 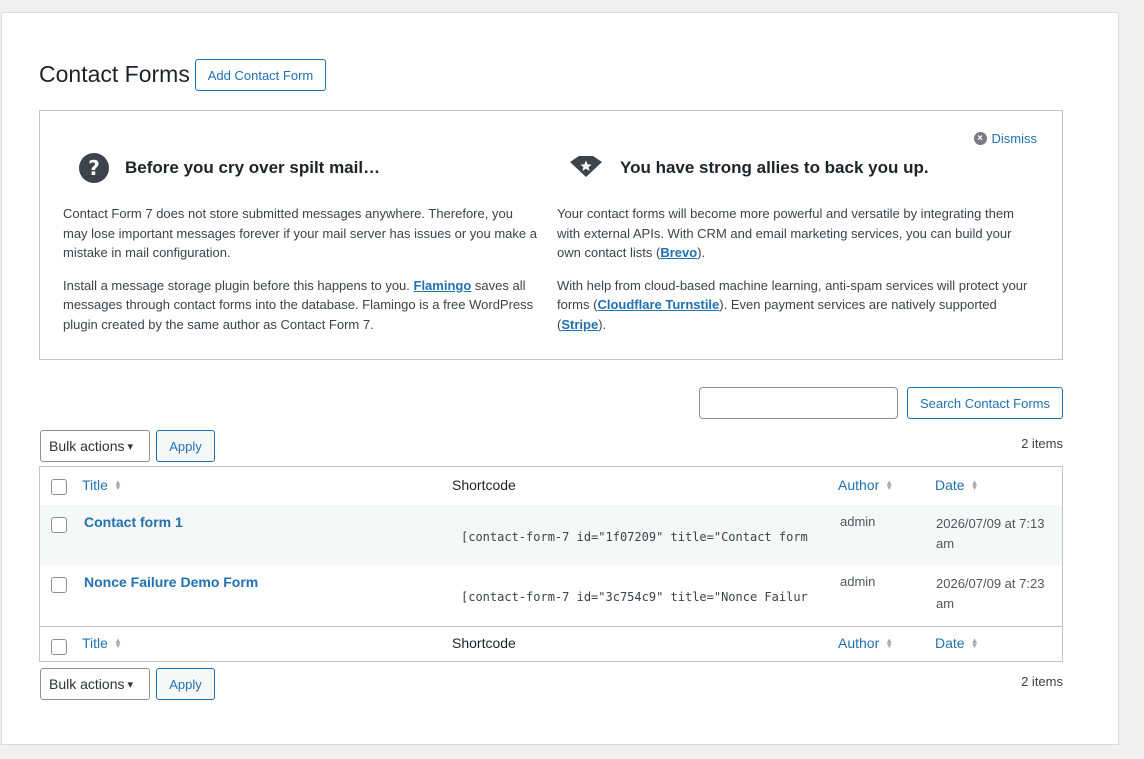 What do you see at coordinates (1014, 138) in the screenshot?
I see `dismiss-label: Dismiss` at bounding box center [1014, 138].